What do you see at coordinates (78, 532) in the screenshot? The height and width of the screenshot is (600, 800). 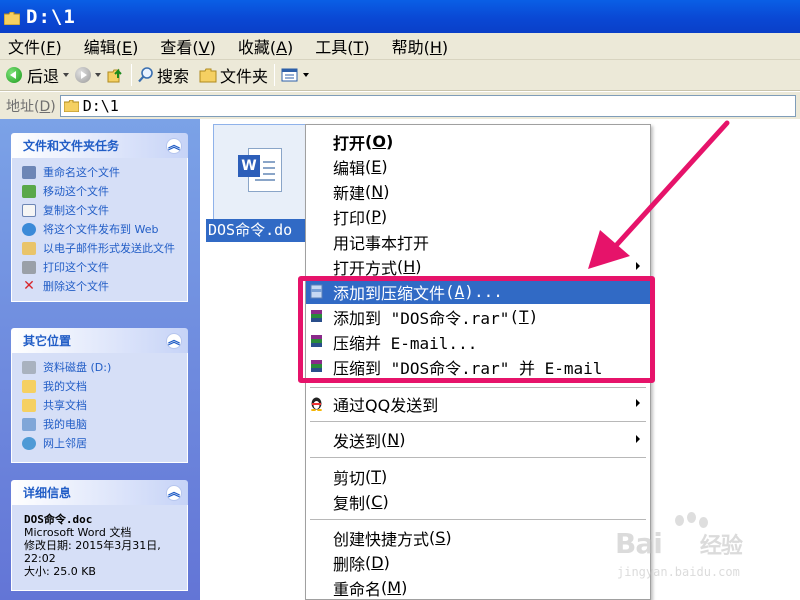 I see `details-filetype: Microsoft Word 文档` at bounding box center [78, 532].